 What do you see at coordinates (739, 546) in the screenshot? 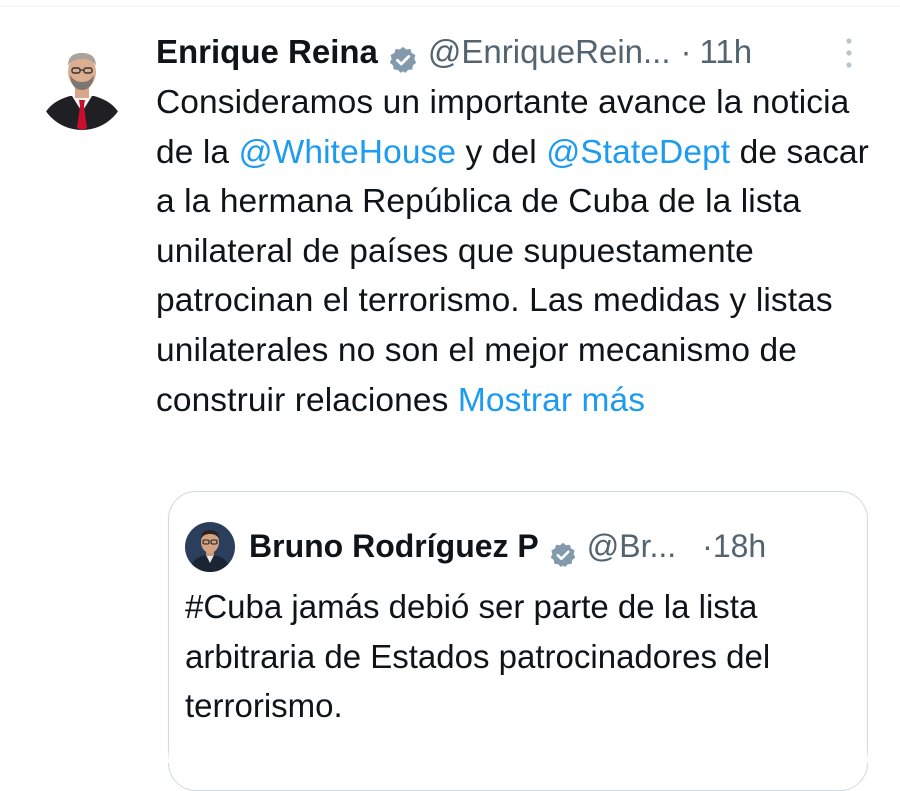
I see `quoted-time-value: 18h` at bounding box center [739, 546].